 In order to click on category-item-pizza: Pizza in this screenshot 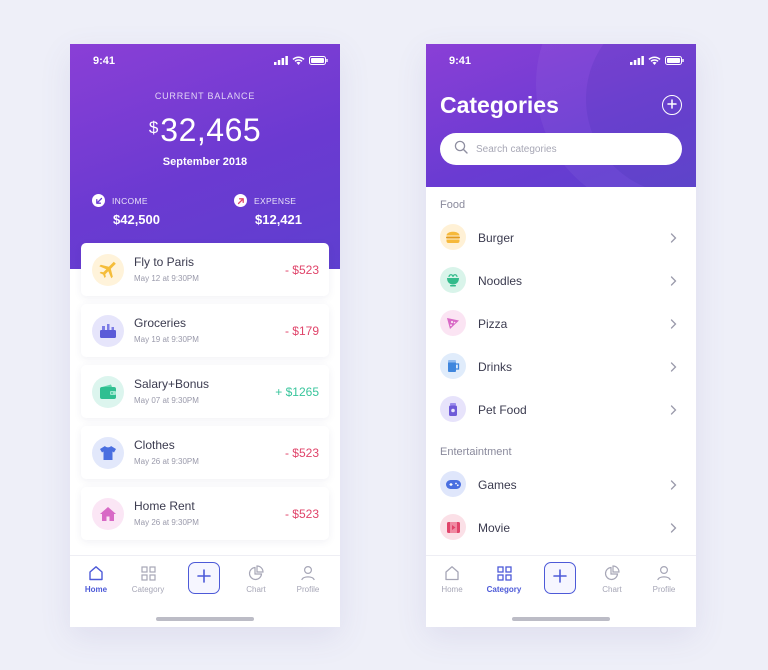, I will do `click(561, 325)`.